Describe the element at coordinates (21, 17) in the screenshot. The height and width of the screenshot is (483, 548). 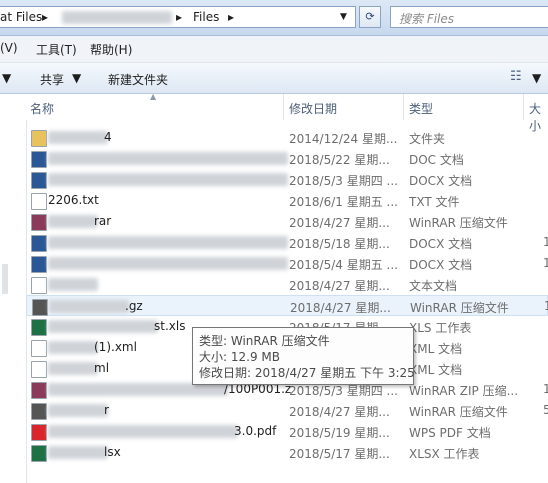
I see `breadcrumb-left: at Files` at that location.